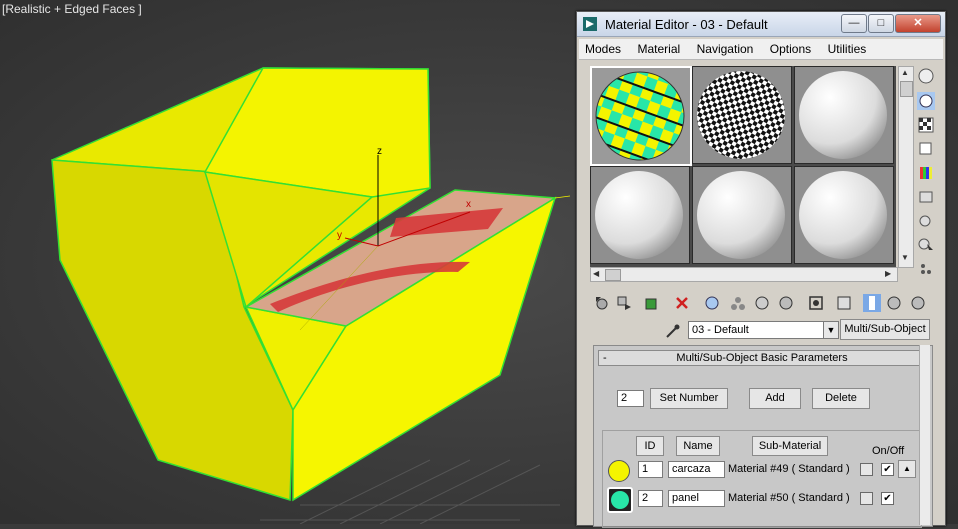 The image size is (958, 529). What do you see at coordinates (689, 398) in the screenshot?
I see `set-number-button: Set Number` at bounding box center [689, 398].